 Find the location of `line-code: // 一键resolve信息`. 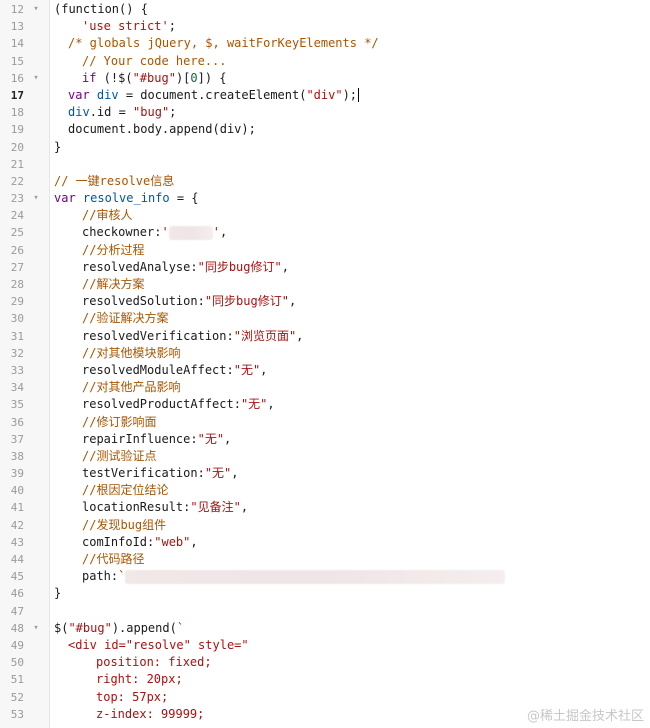

line-code: // 一键resolve信息 is located at coordinates (114, 181).